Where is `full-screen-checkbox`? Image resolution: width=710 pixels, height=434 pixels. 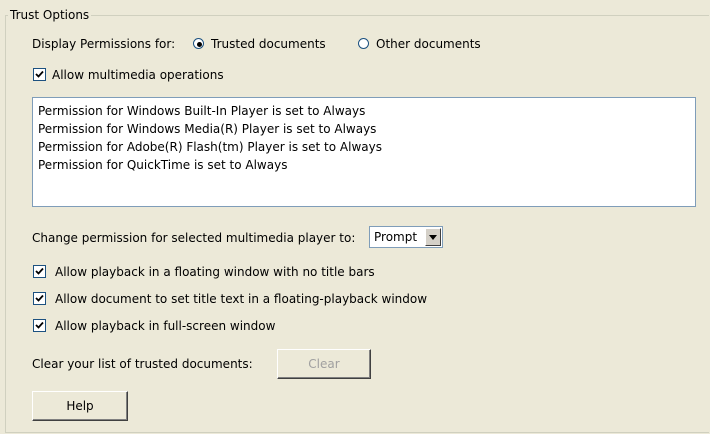
full-screen-checkbox is located at coordinates (39, 325).